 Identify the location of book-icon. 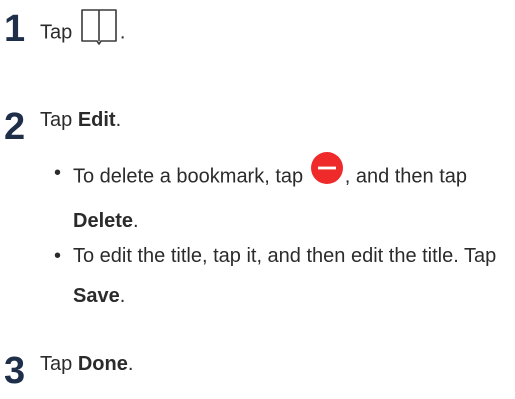
(99, 30).